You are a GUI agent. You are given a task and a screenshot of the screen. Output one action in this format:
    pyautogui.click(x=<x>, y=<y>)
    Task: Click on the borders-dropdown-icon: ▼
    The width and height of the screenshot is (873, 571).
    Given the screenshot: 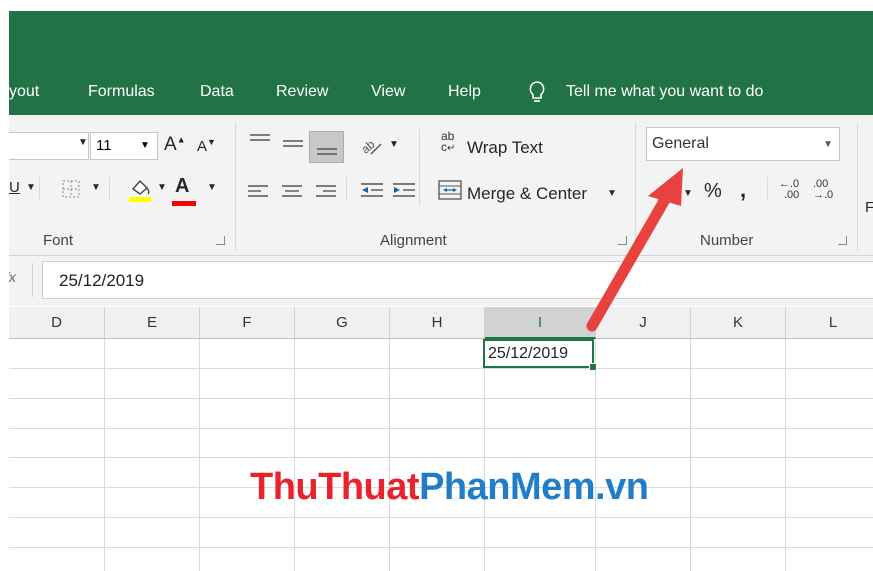 What is the action you would take?
    pyautogui.click(x=96, y=187)
    